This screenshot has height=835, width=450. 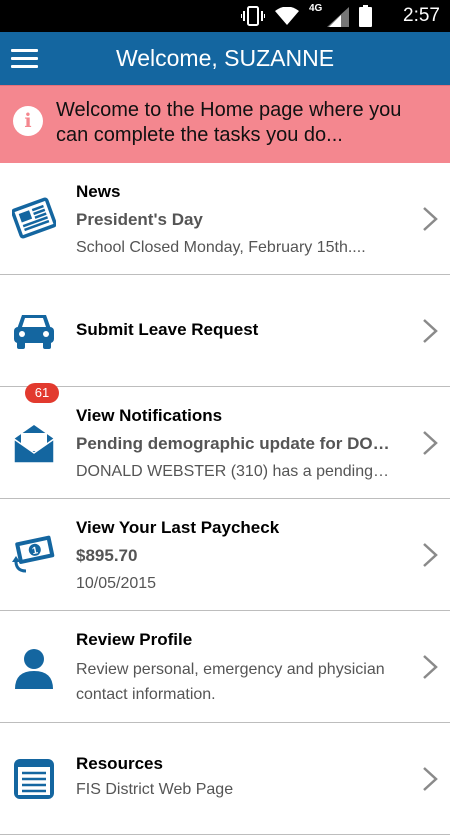 What do you see at coordinates (306, 15) in the screenshot?
I see `status-icons: 4G` at bounding box center [306, 15].